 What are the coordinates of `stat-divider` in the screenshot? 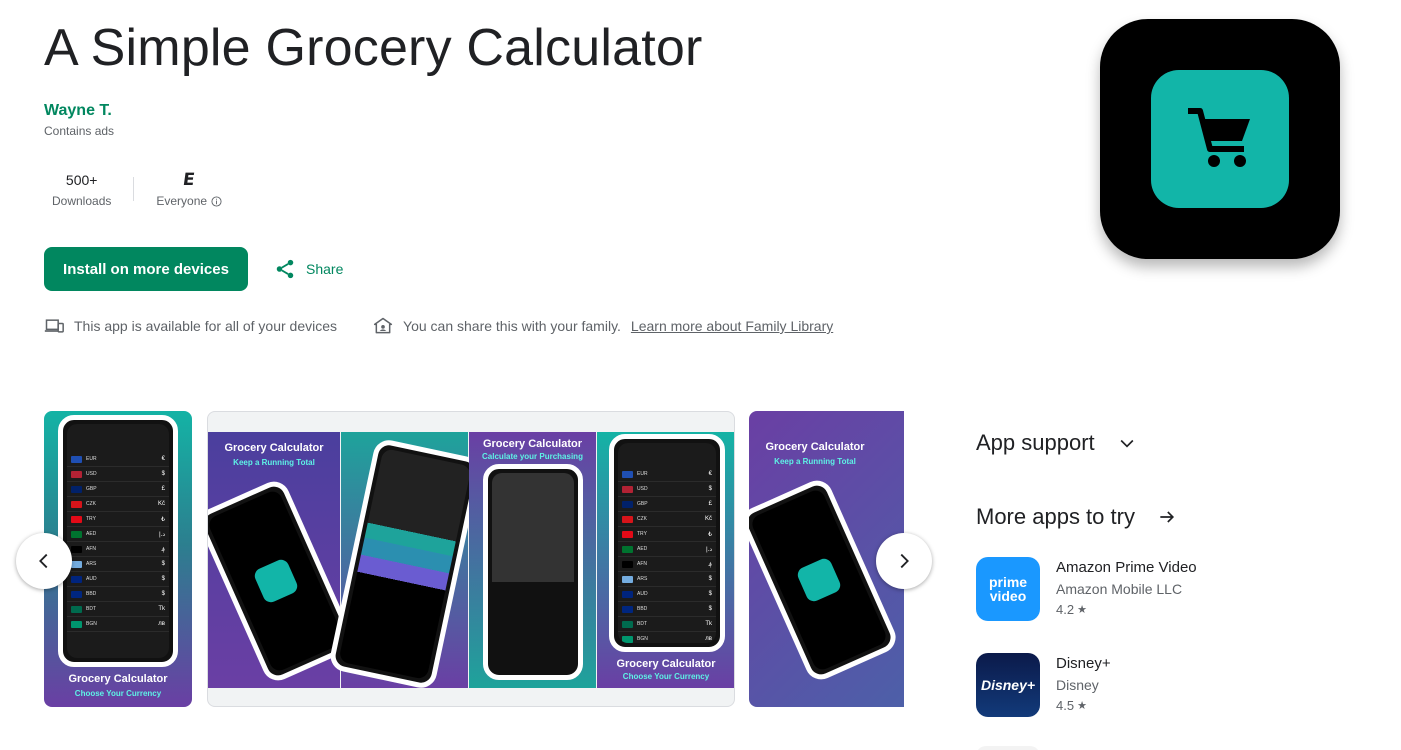 It's located at (134, 189).